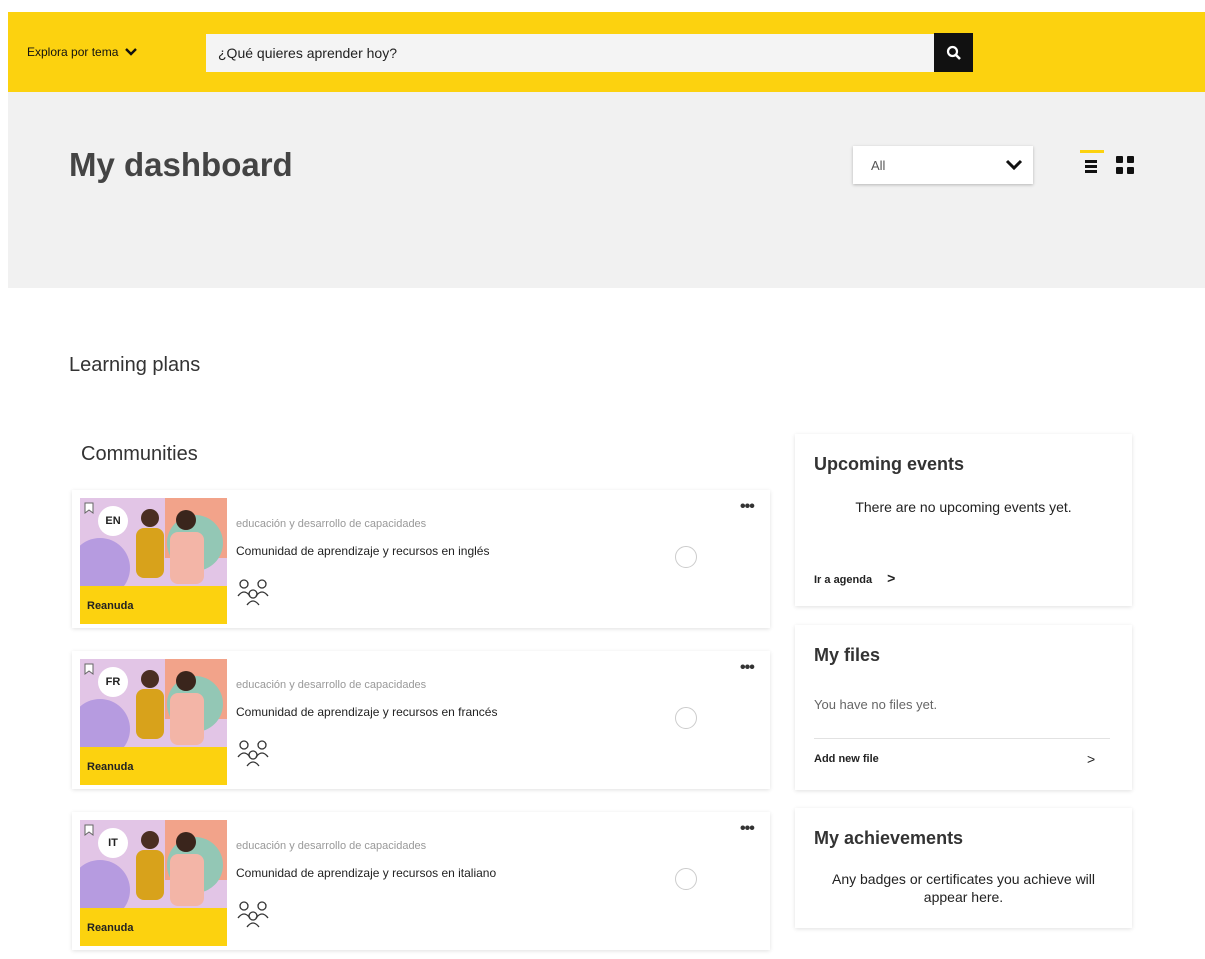  I want to click on divider, so click(962, 738).